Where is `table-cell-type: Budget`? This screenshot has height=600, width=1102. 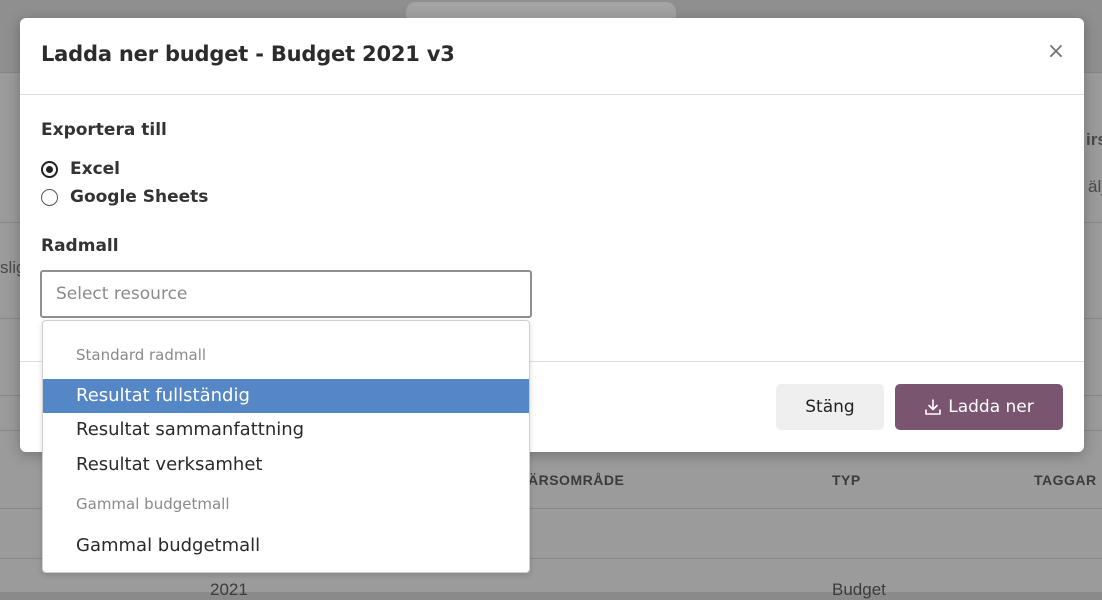
table-cell-type: Budget is located at coordinates (859, 589).